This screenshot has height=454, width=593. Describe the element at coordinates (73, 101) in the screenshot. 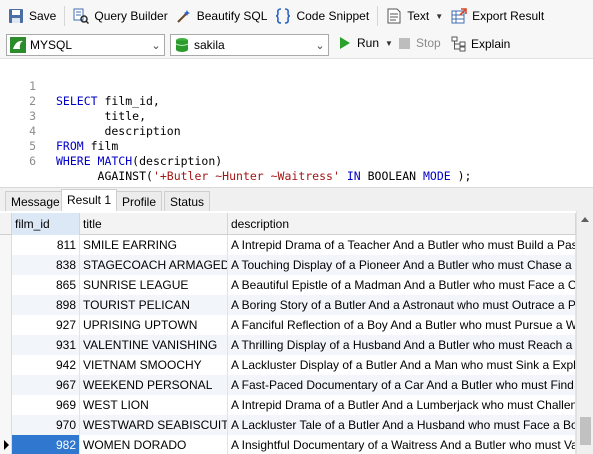

I see `code-line: 2 title,` at that location.